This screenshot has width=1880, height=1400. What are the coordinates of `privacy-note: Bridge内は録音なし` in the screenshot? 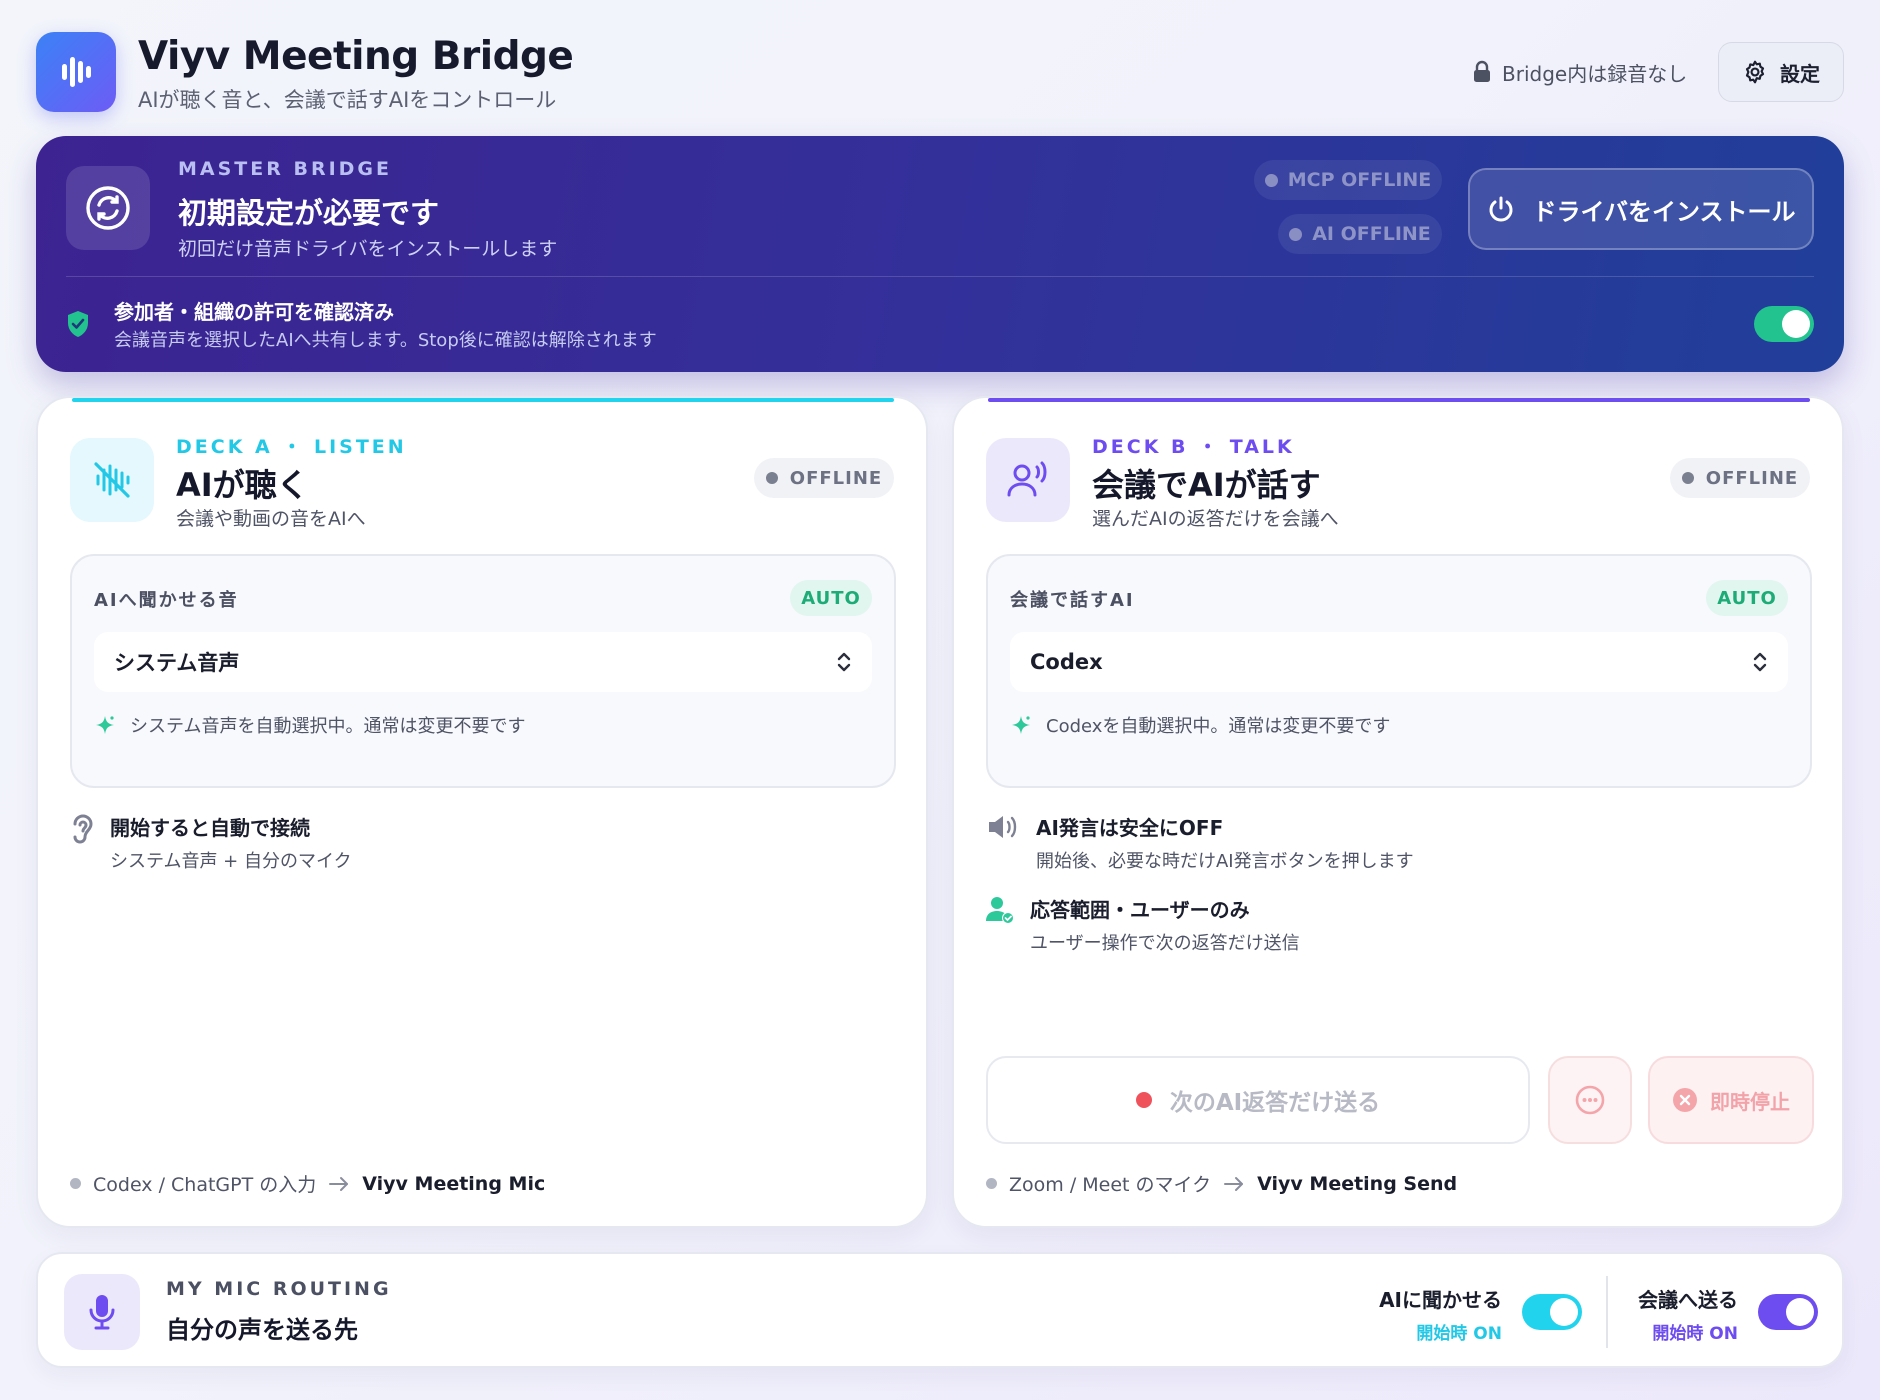 It's located at (1579, 72).